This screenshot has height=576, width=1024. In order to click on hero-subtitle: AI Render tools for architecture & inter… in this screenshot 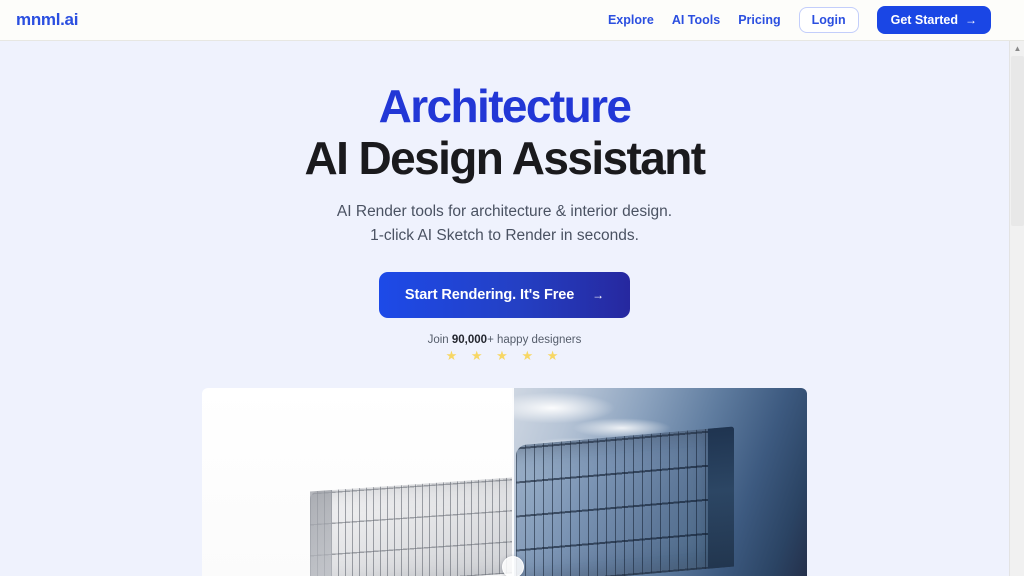, I will do `click(504, 224)`.